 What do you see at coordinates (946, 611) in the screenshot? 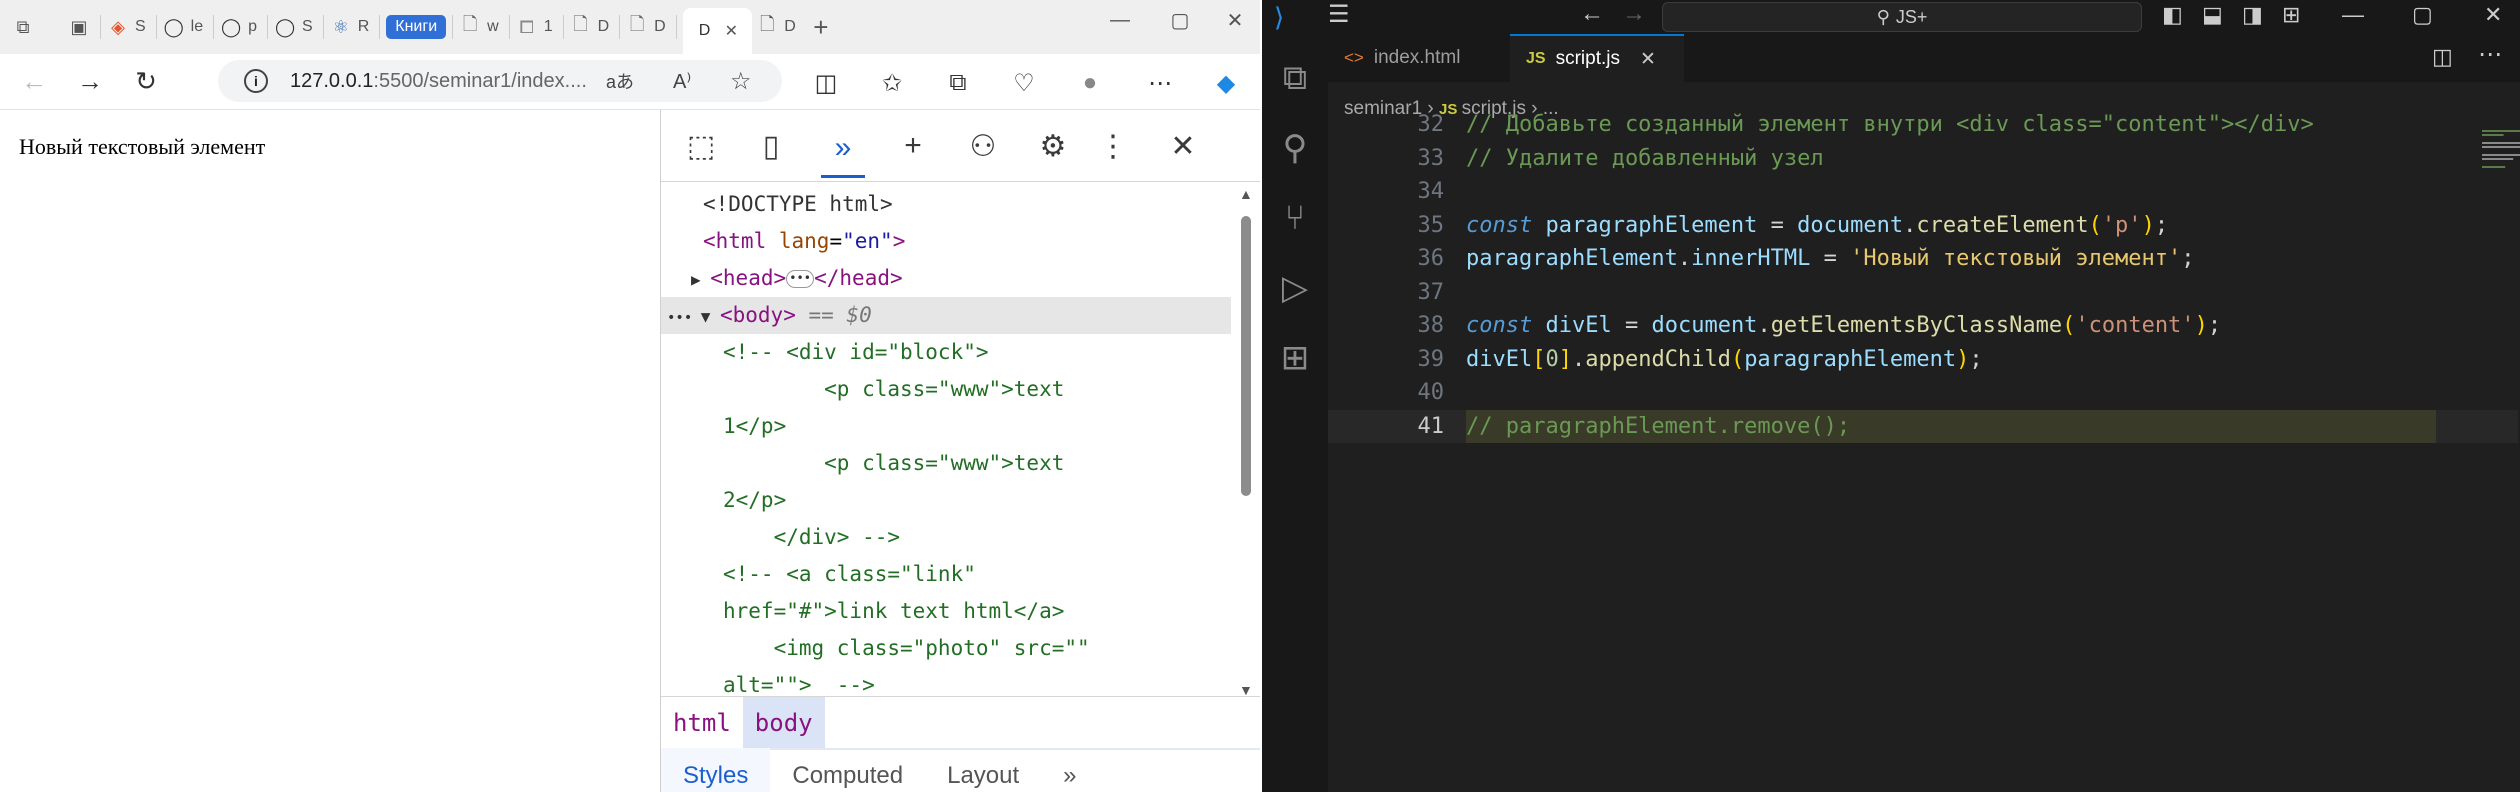
I see `dom-node-line: href="#">link text html</a>` at bounding box center [946, 611].